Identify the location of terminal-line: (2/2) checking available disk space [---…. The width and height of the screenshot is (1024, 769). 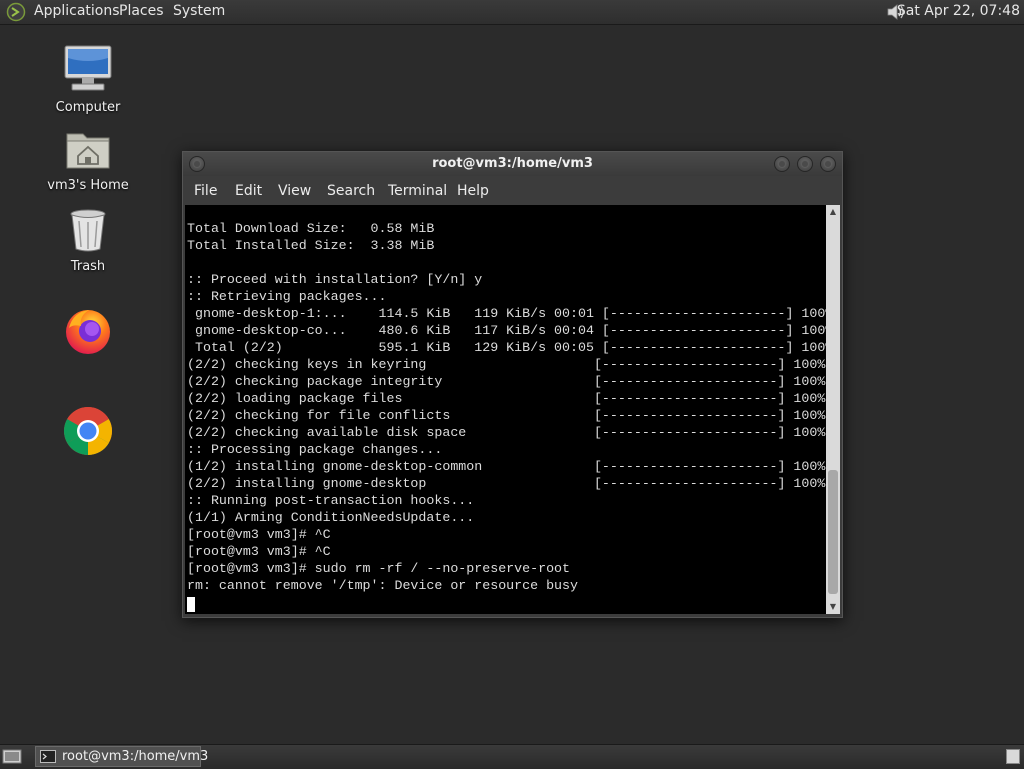
(506, 432).